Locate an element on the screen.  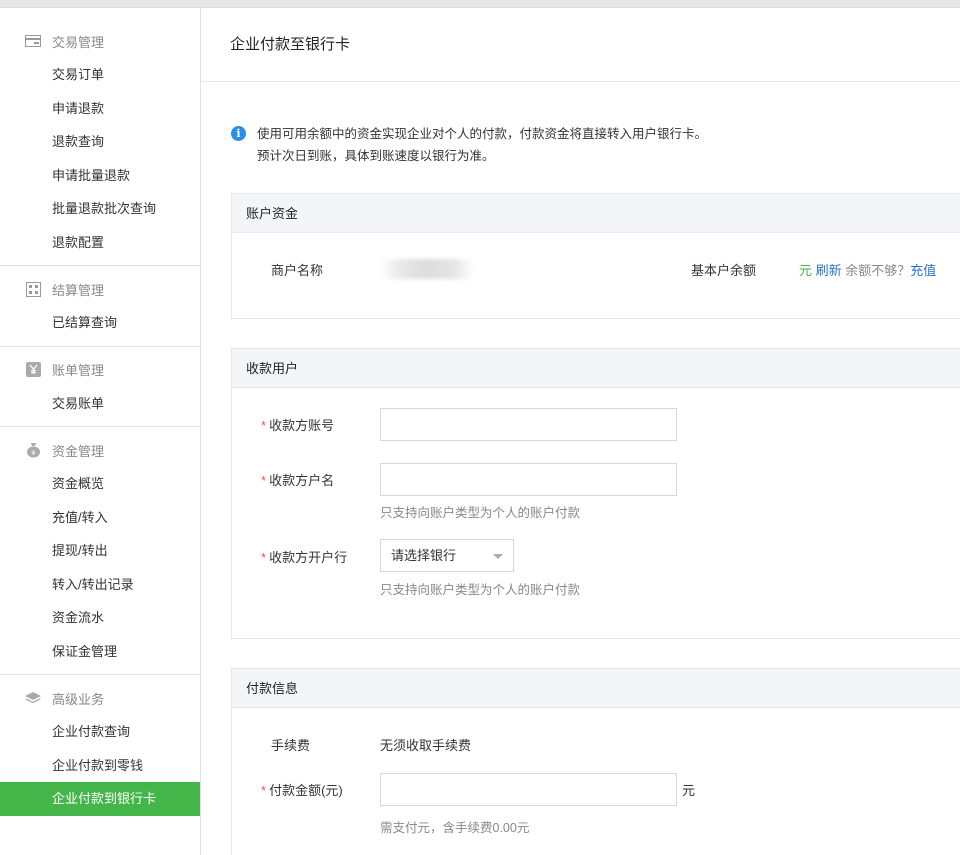
sidebar-item-trade-orders: 交易订单 is located at coordinates (100, 75).